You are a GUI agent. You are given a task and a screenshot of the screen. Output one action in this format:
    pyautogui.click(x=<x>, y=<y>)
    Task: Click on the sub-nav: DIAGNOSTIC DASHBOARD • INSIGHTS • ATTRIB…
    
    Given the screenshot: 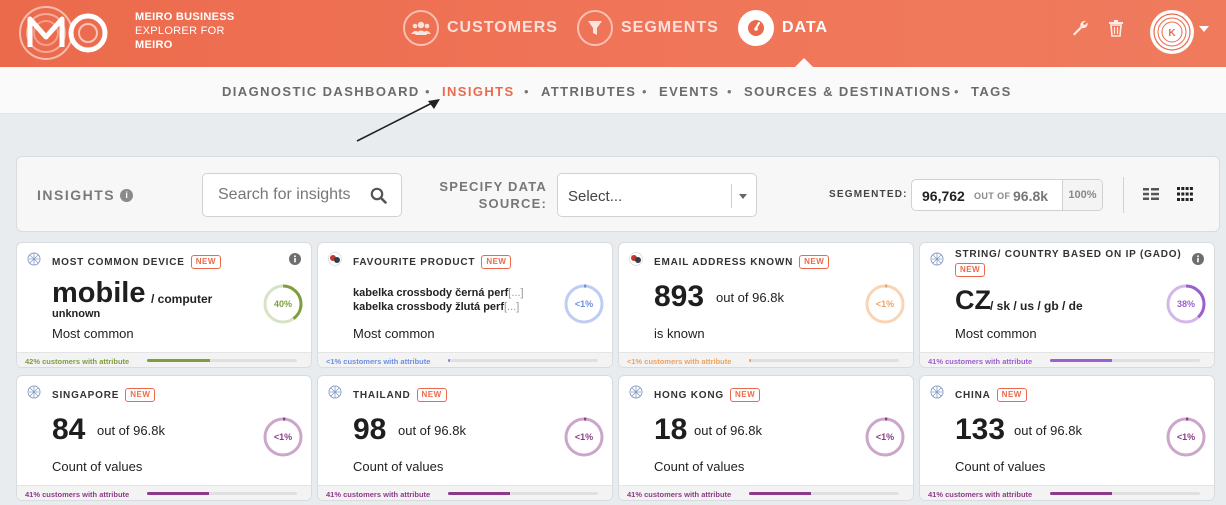 What is the action you would take?
    pyautogui.click(x=613, y=90)
    